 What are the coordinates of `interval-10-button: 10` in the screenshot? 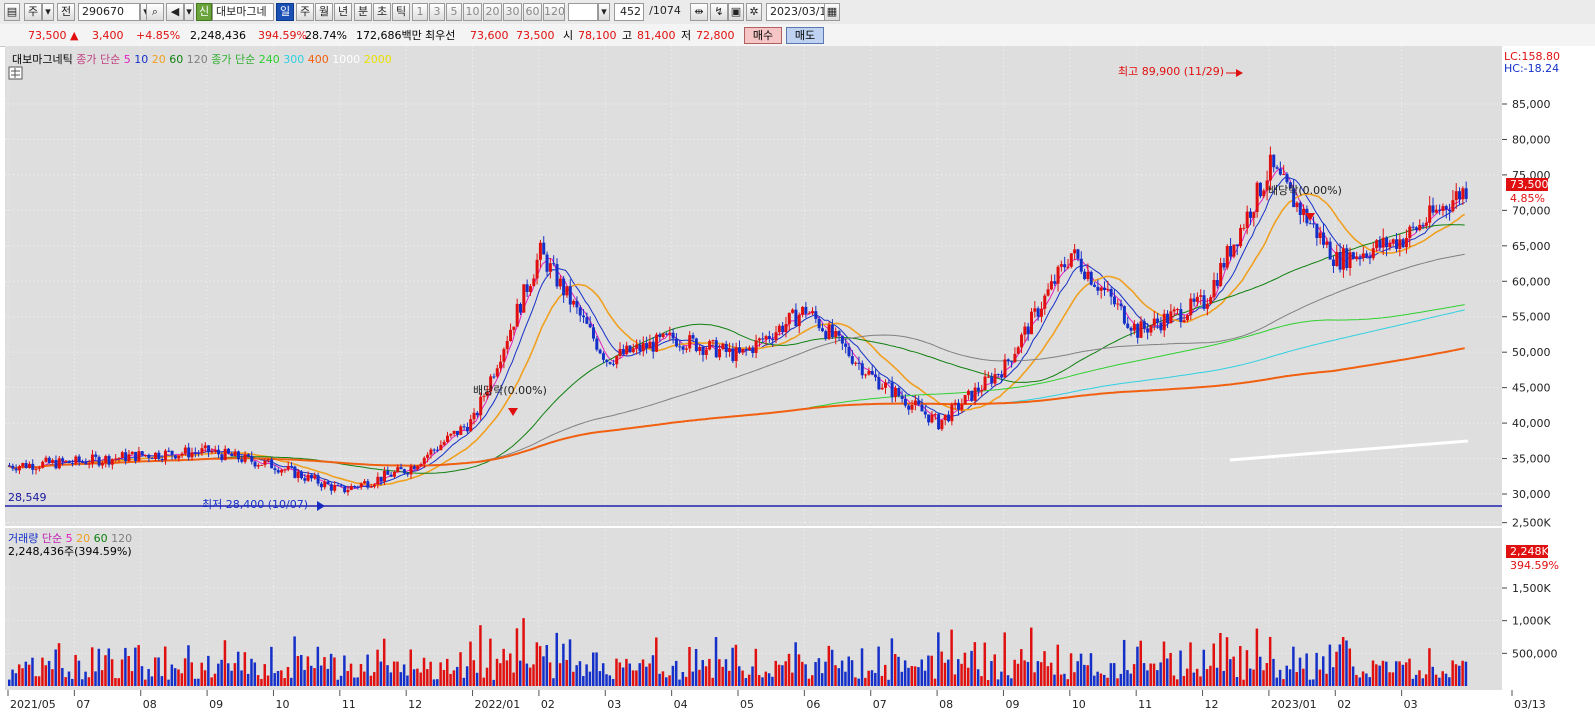 It's located at (472, 12).